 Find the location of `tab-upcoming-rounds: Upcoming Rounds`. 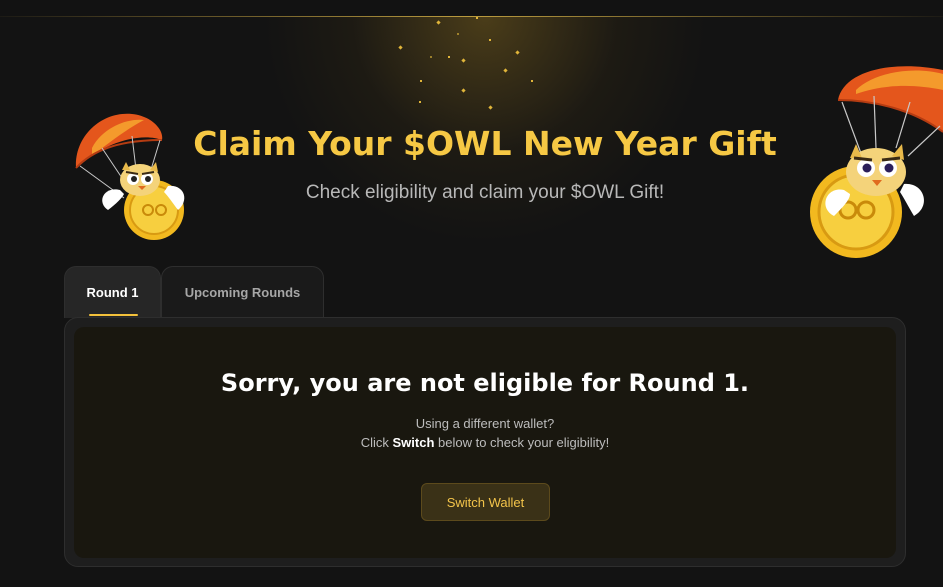

tab-upcoming-rounds: Upcoming Rounds is located at coordinates (242, 292).